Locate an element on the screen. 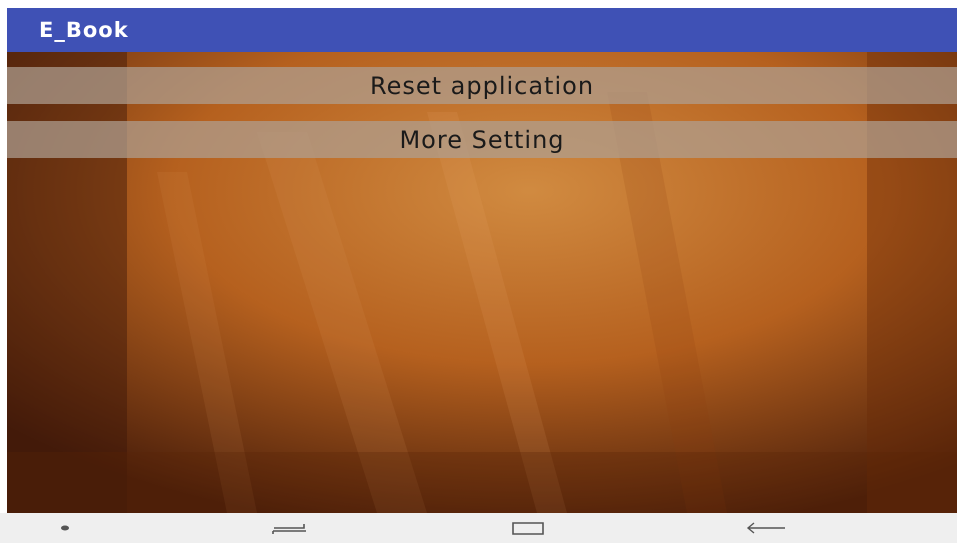 This screenshot has height=543, width=957. back-icon is located at coordinates (765, 528).